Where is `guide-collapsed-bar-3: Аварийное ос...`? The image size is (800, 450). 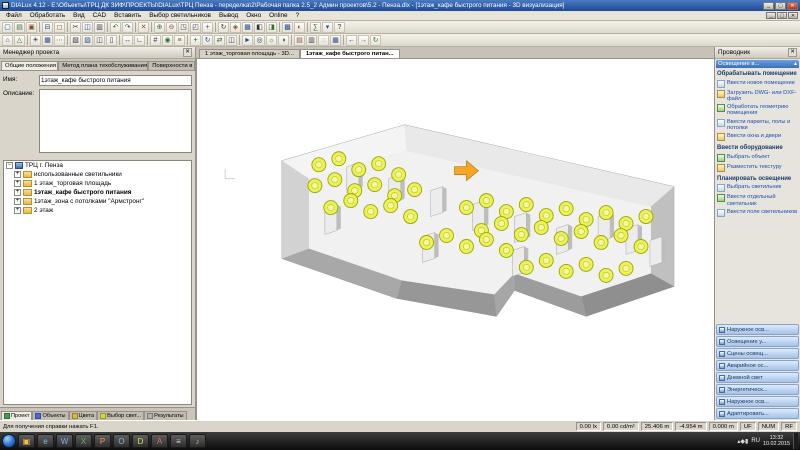 guide-collapsed-bar-3: Аварийное ос... is located at coordinates (757, 365).